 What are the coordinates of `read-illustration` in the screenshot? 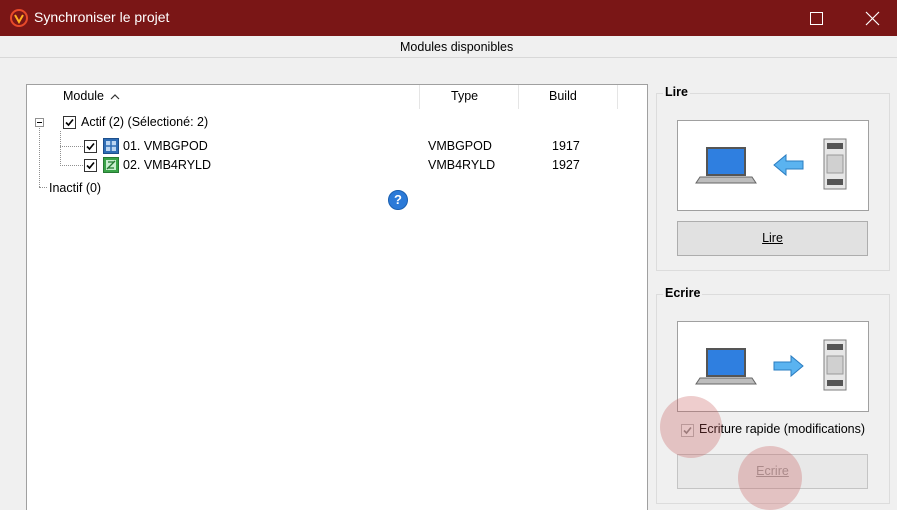 It's located at (773, 165).